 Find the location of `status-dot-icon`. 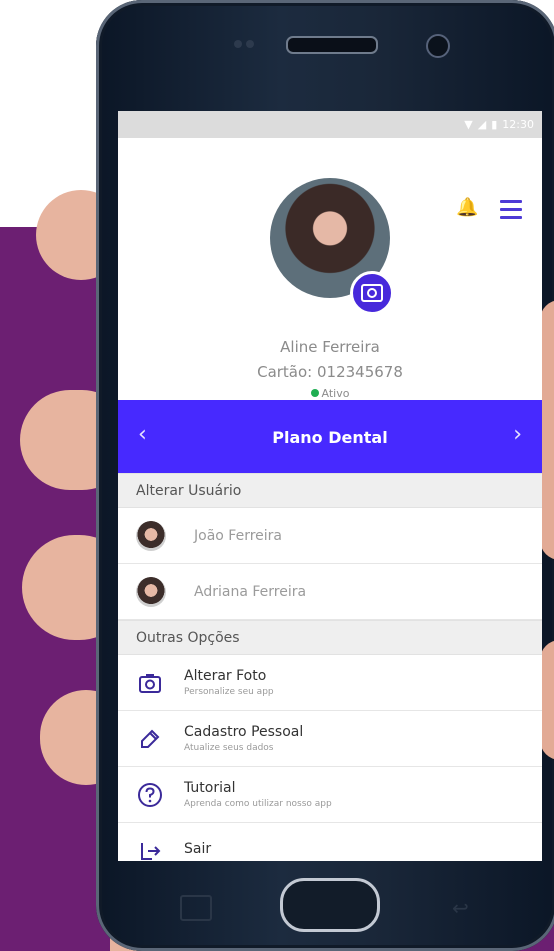

status-dot-icon is located at coordinates (314, 393).